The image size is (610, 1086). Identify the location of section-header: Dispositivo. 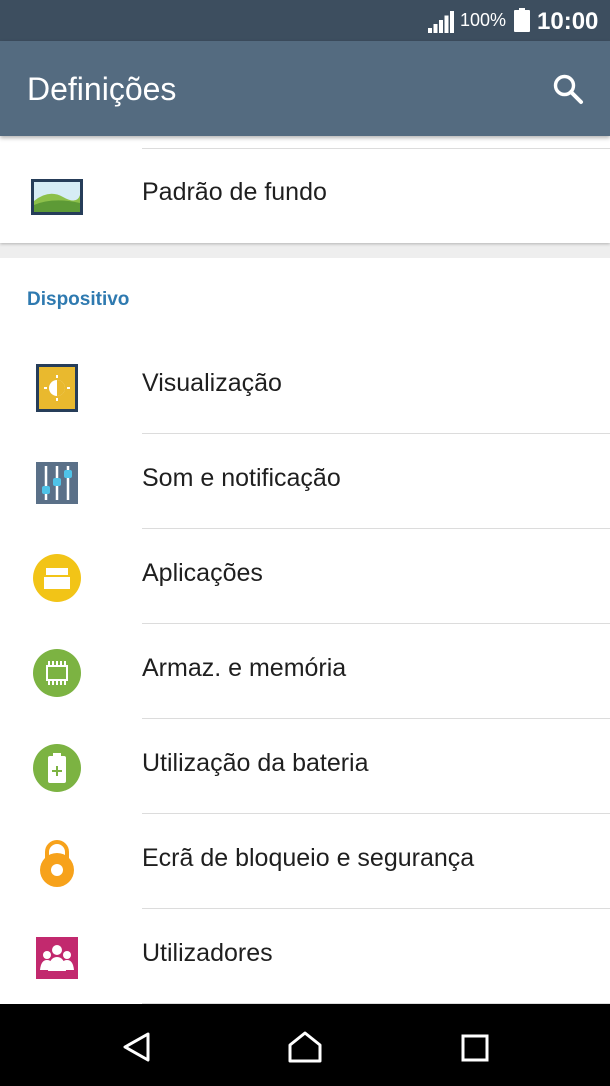
(78, 299).